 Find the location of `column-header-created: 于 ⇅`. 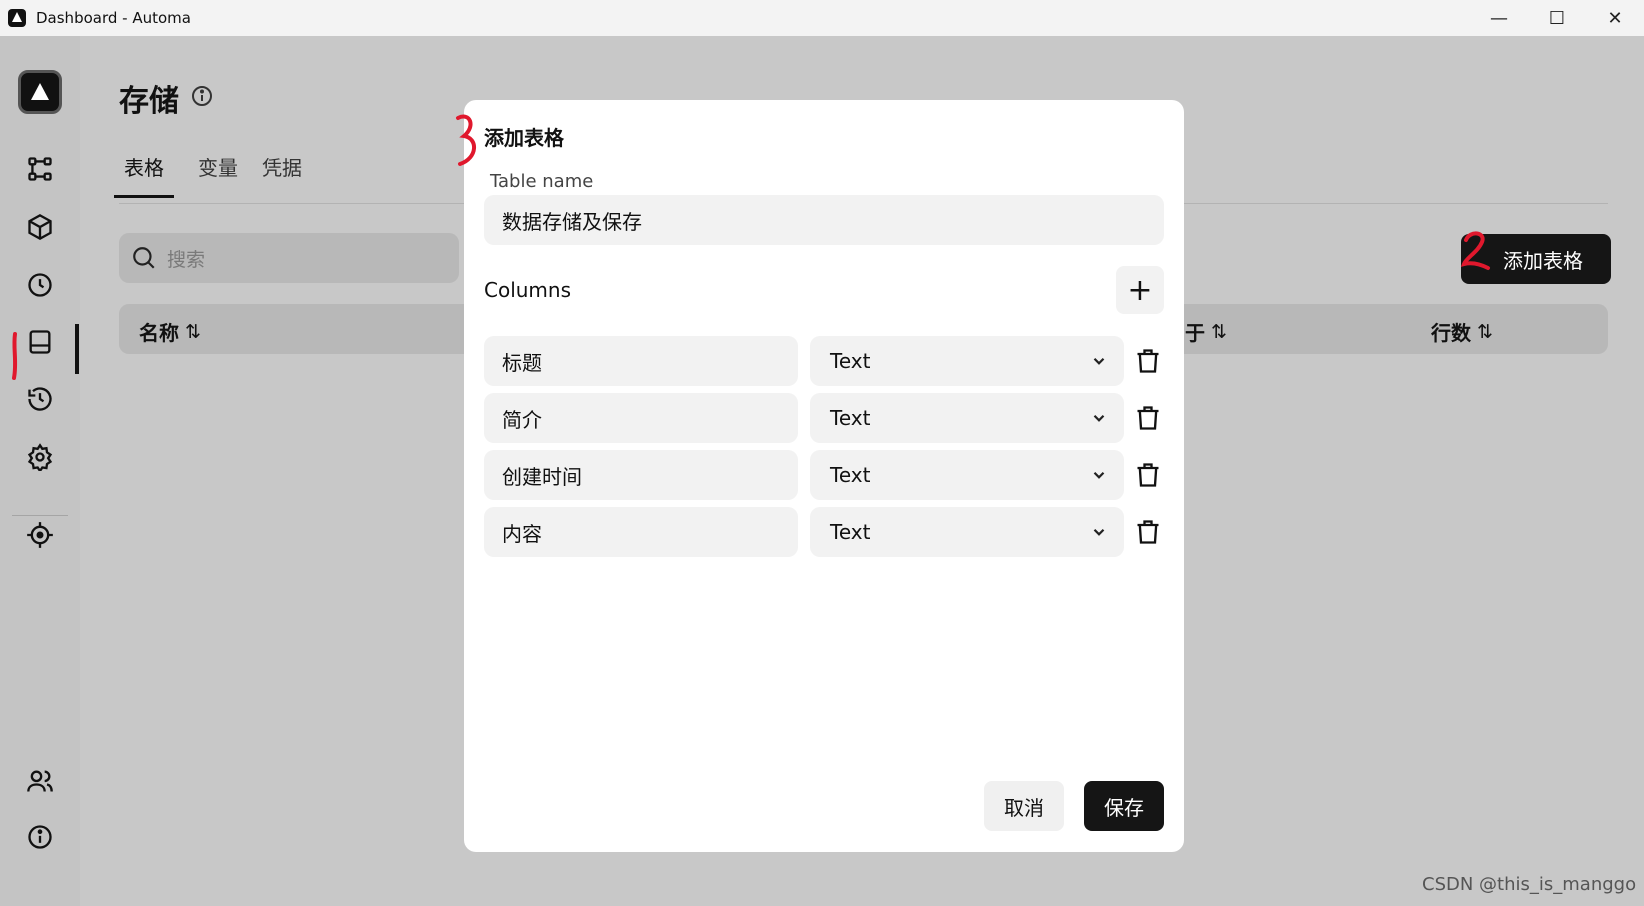

column-header-created: 于 ⇅ is located at coordinates (1206, 331).